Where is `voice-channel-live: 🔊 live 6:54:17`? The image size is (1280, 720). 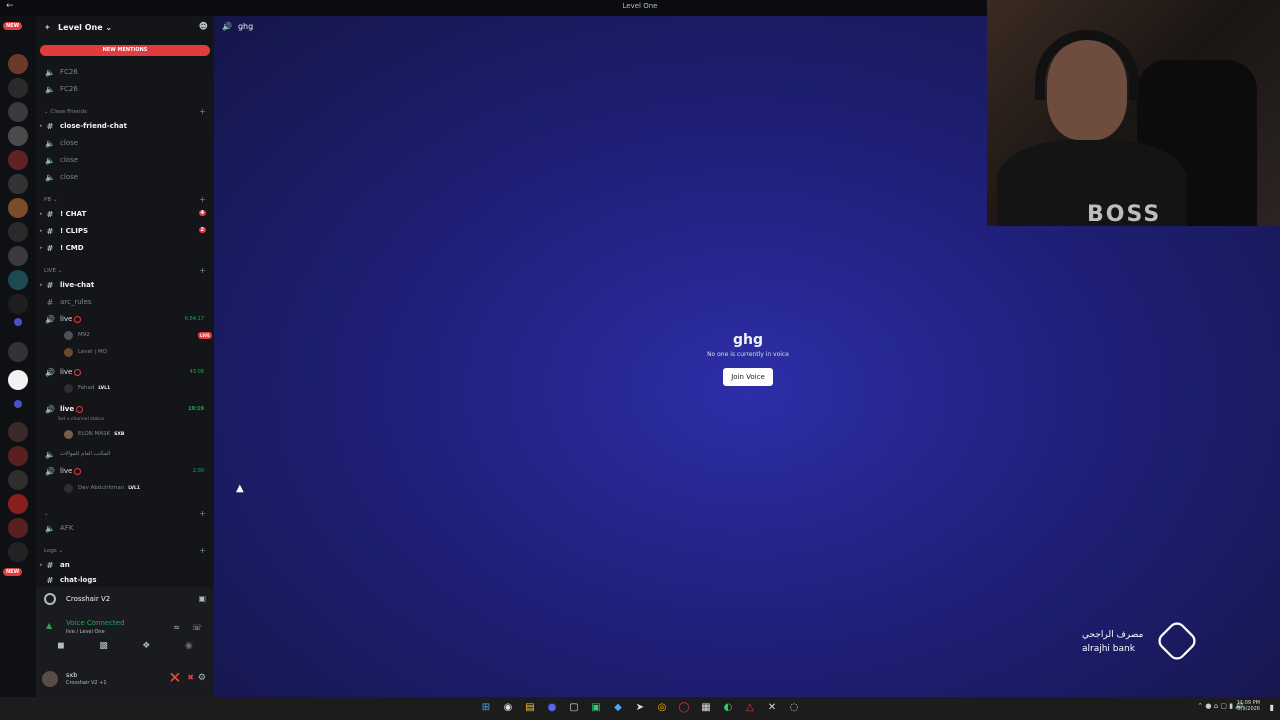
voice-channel-live: 🔊 live 6:54:17 is located at coordinates (127, 319).